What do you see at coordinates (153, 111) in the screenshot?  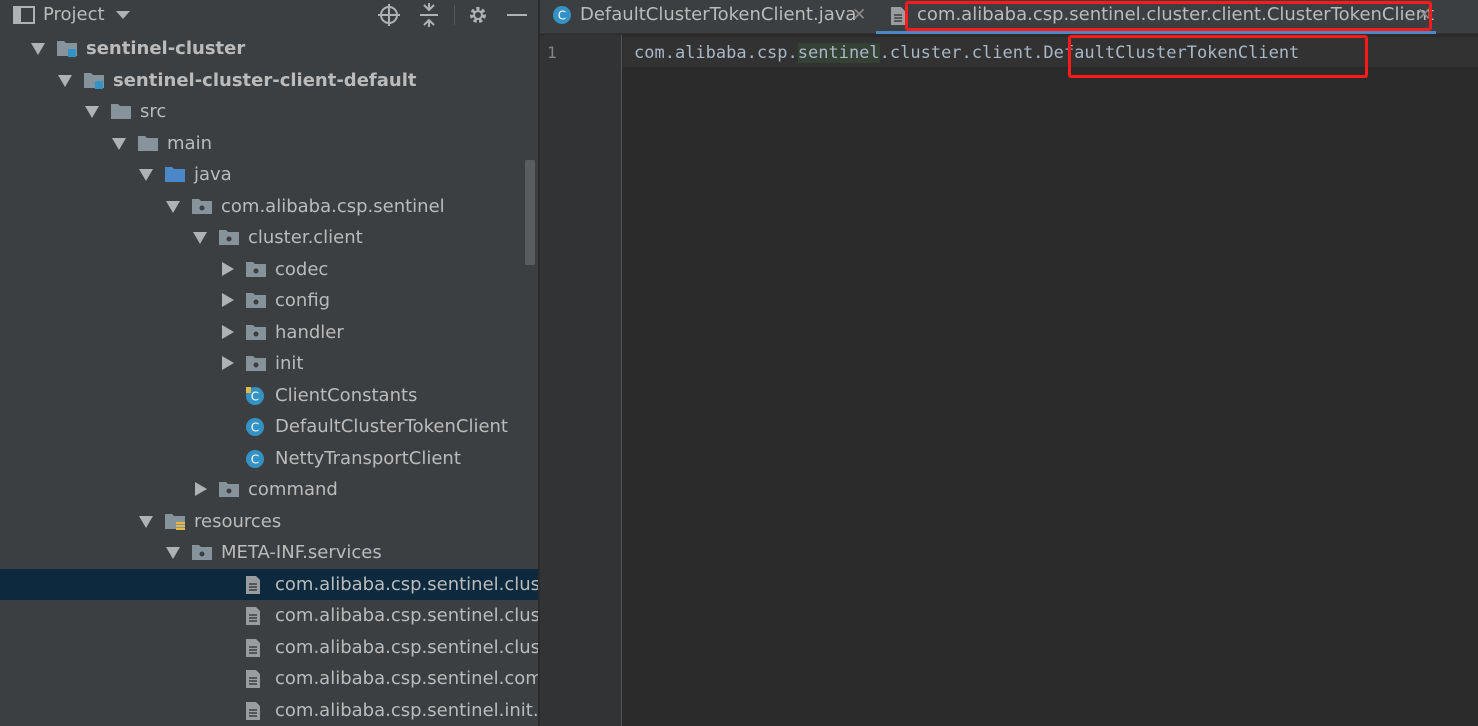 I see `tree-item-label: src` at bounding box center [153, 111].